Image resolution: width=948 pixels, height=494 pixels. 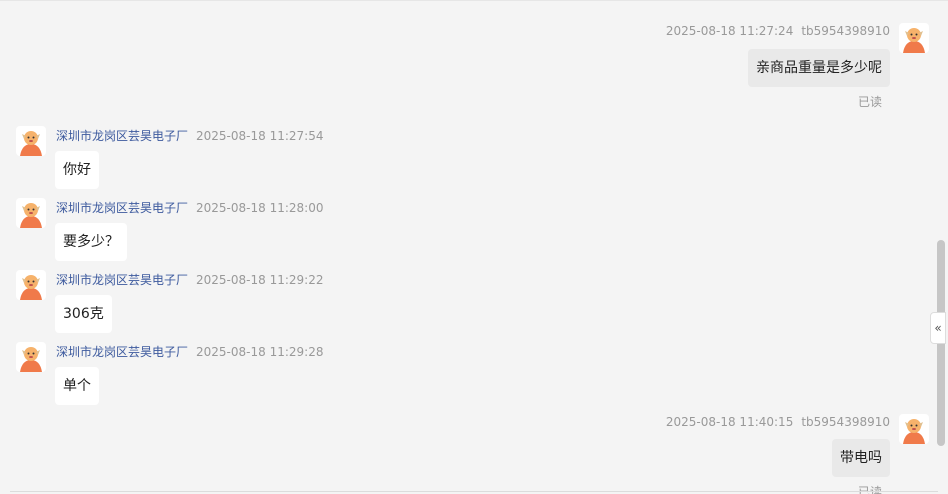 I want to click on message-bubble: 亲商品重量是多少呢, so click(x=819, y=68).